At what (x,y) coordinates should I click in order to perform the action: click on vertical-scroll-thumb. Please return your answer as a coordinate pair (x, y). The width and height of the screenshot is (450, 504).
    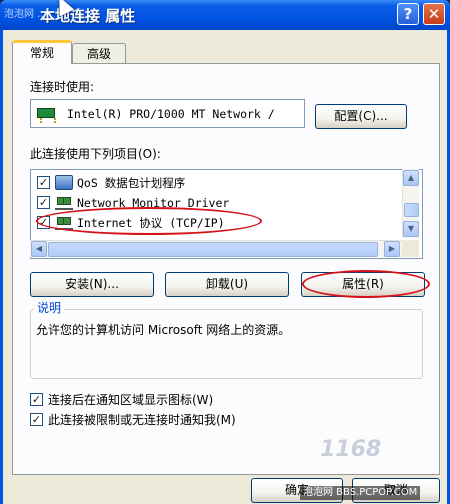
    Looking at the image, I should click on (411, 210).